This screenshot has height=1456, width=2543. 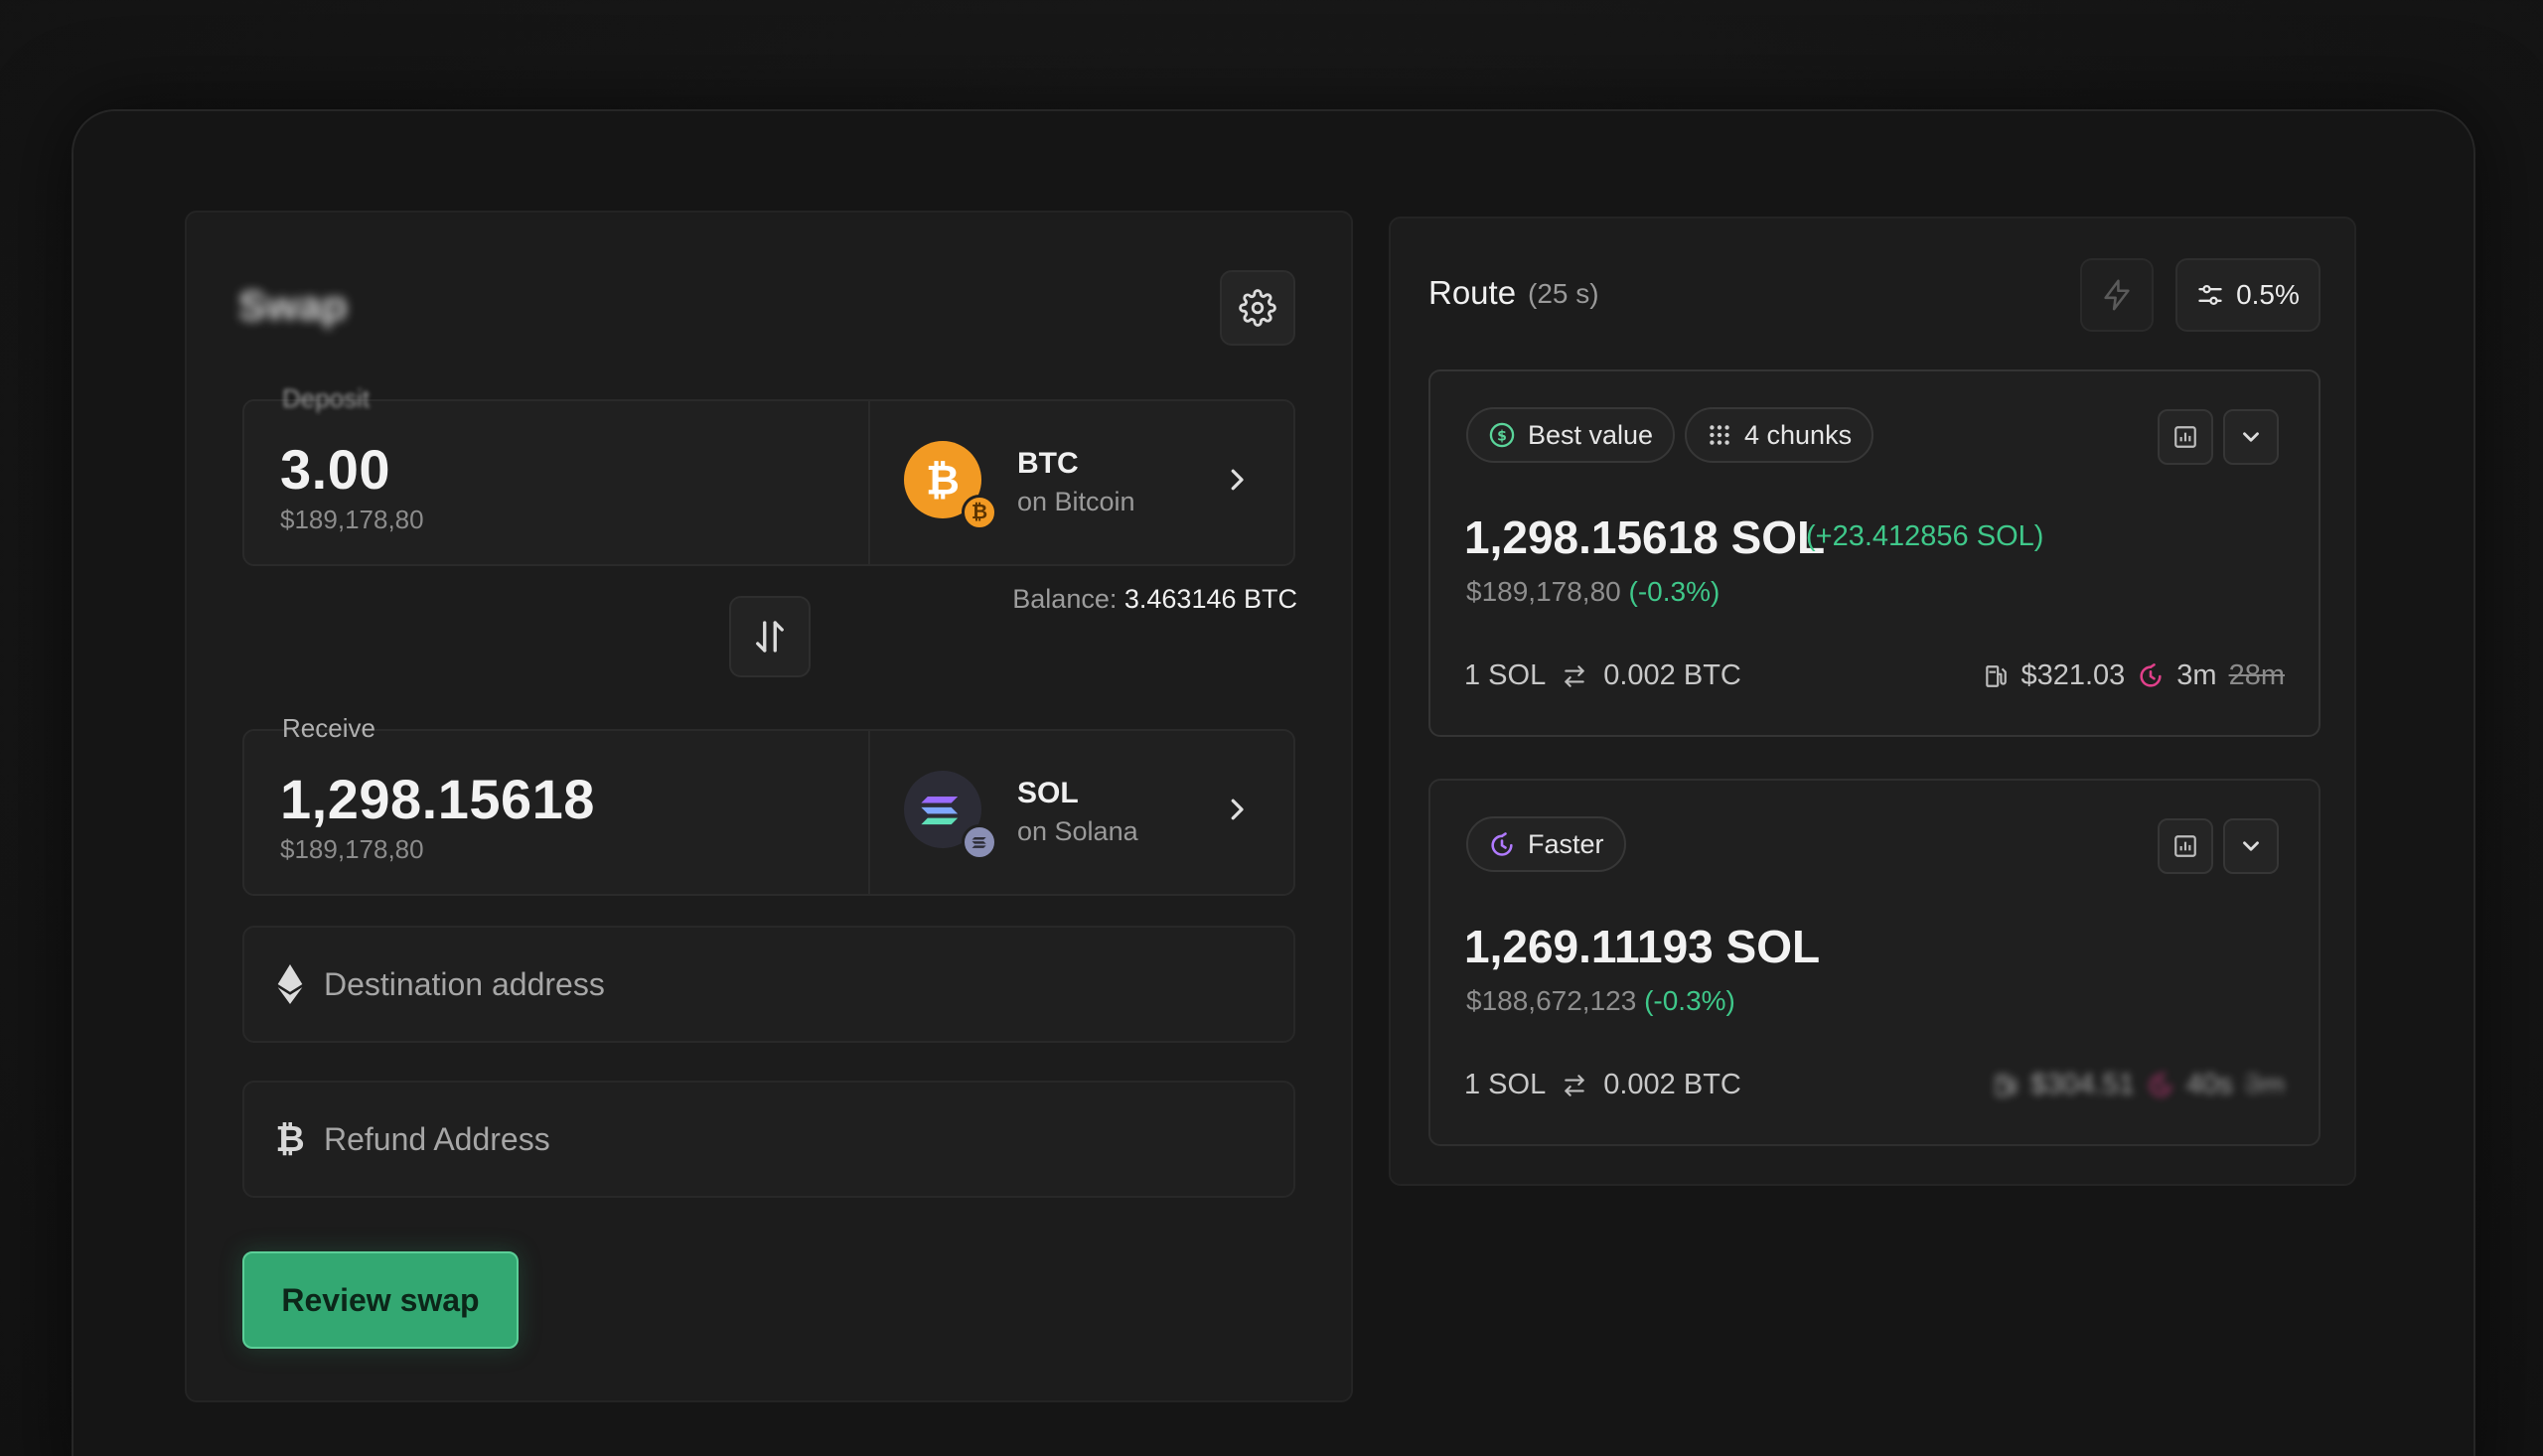 I want to click on receive-box: 1,298.15618 $189,178,80 SOL on Solana, so click(x=768, y=812).